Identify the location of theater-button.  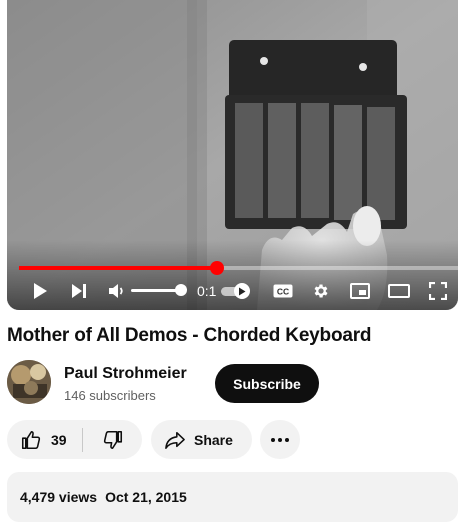
(399, 291).